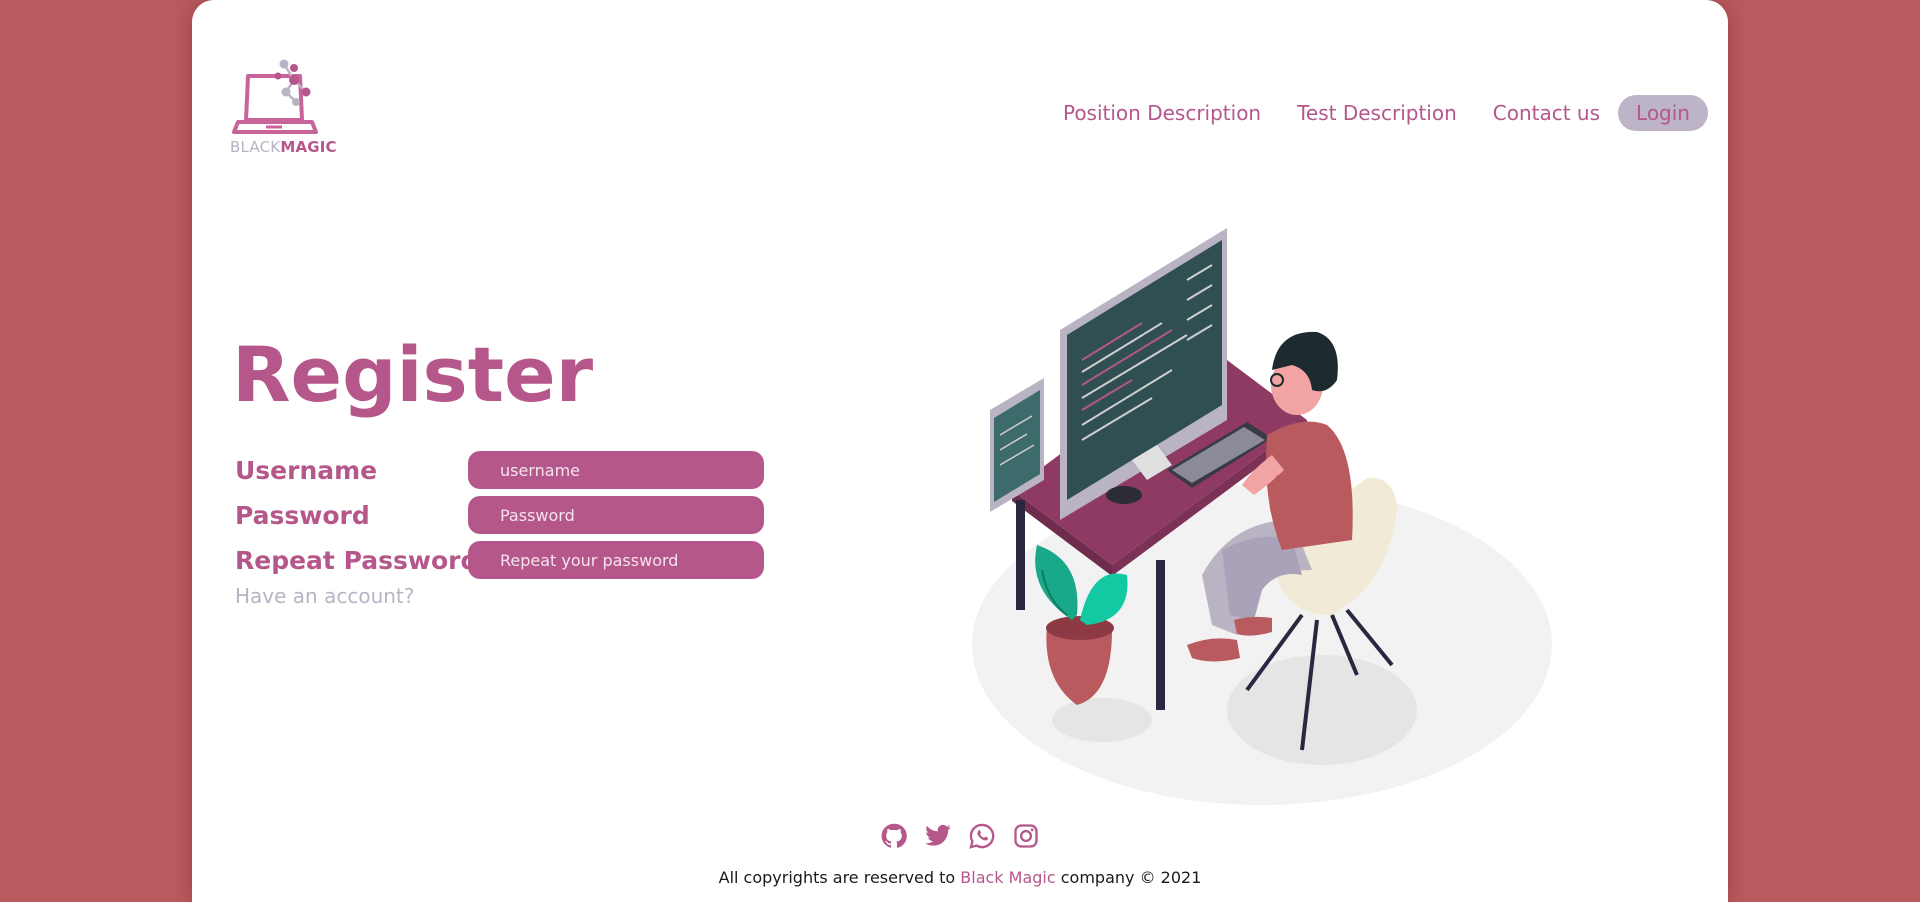  I want to click on logo-wordmark: BLACKMAGIC, so click(283, 147).